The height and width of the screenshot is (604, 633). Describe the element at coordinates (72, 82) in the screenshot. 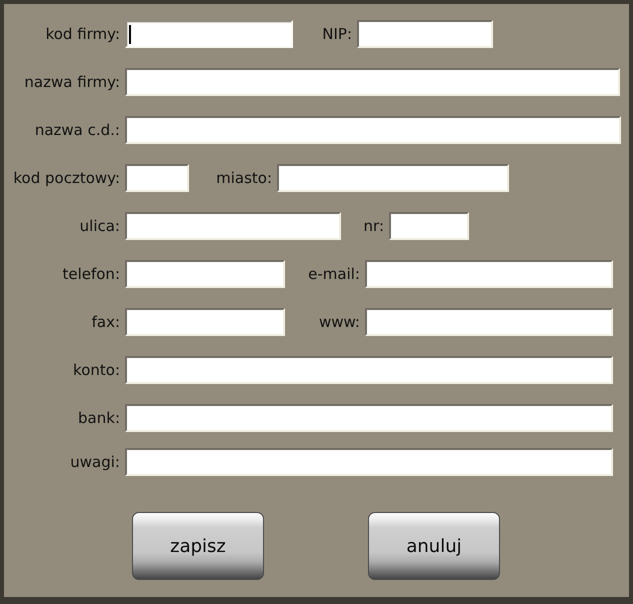

I see `field-label: nazwa firmy:` at that location.